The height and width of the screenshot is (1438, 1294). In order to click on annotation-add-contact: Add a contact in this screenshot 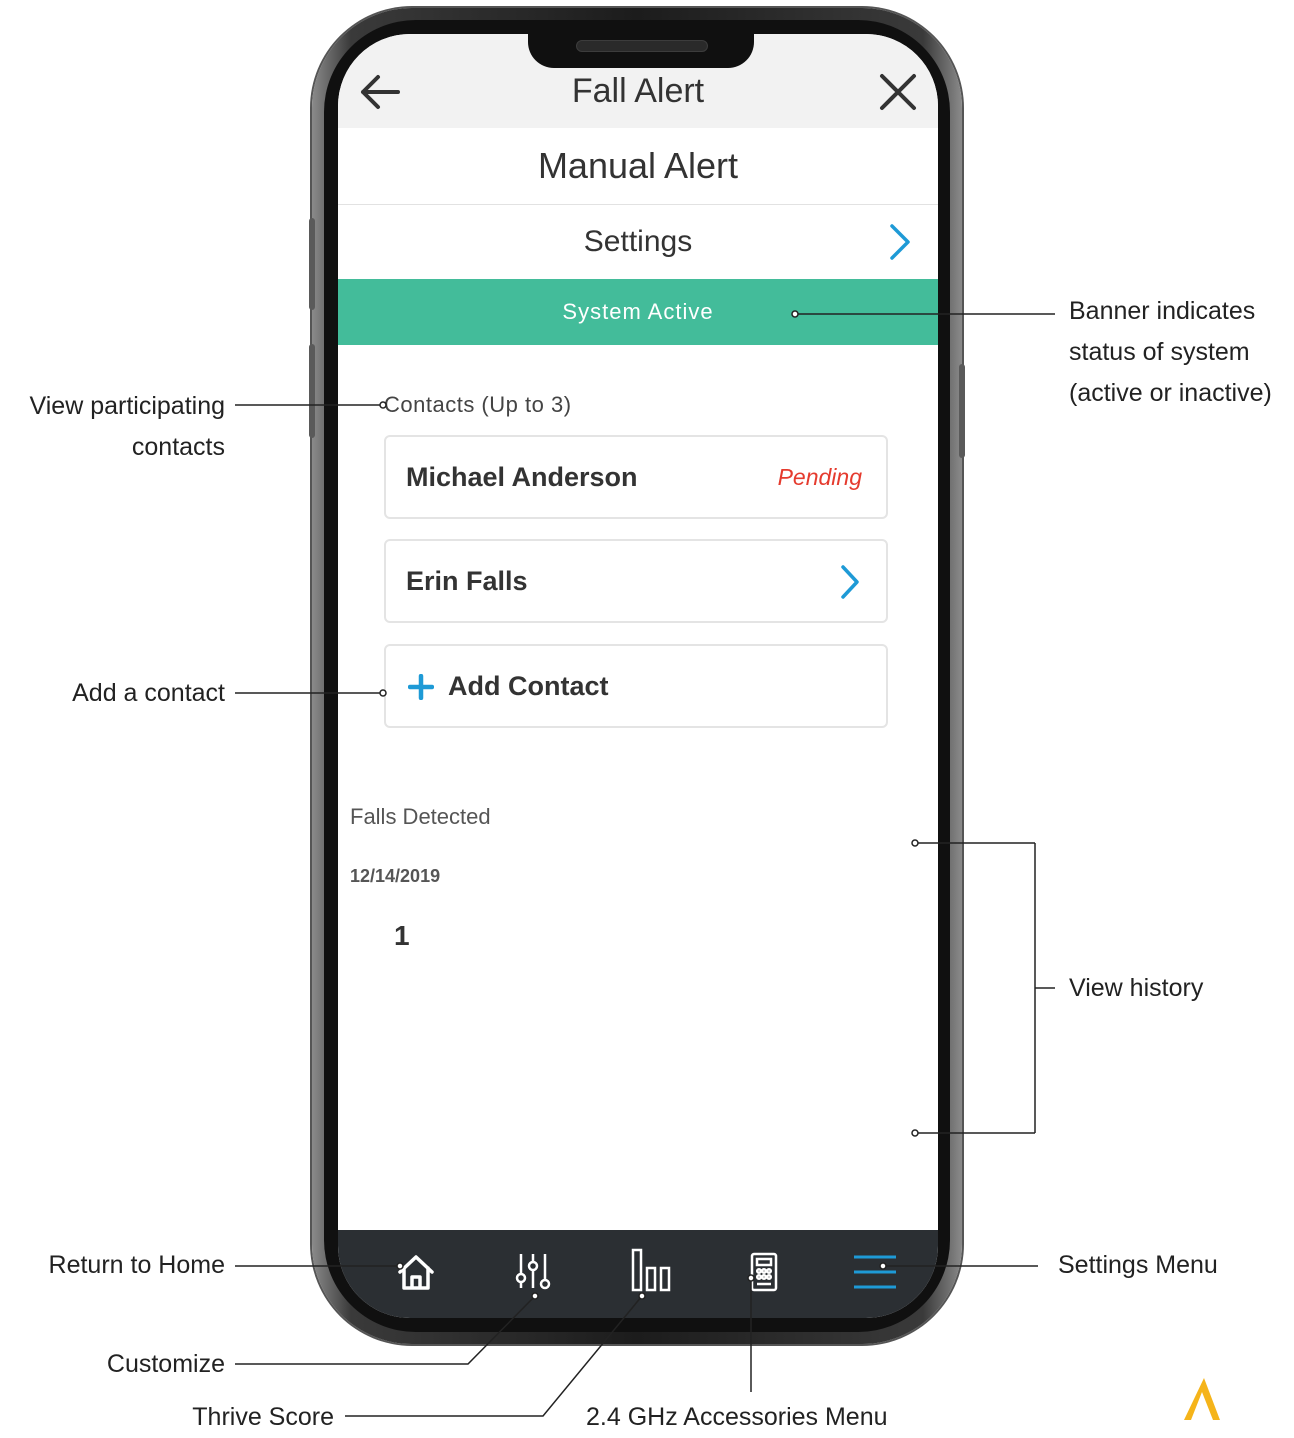, I will do `click(148, 693)`.